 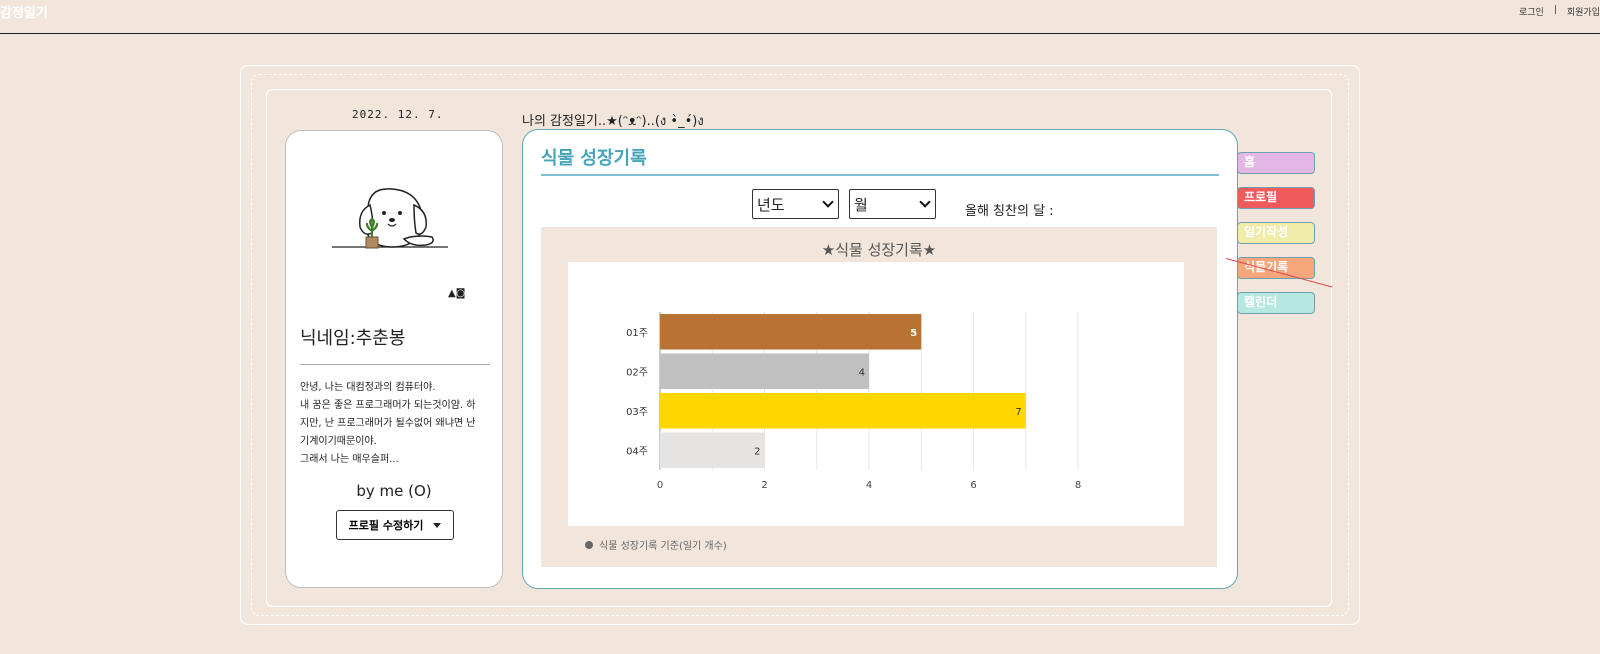 What do you see at coordinates (395, 364) in the screenshot?
I see `profile-divider` at bounding box center [395, 364].